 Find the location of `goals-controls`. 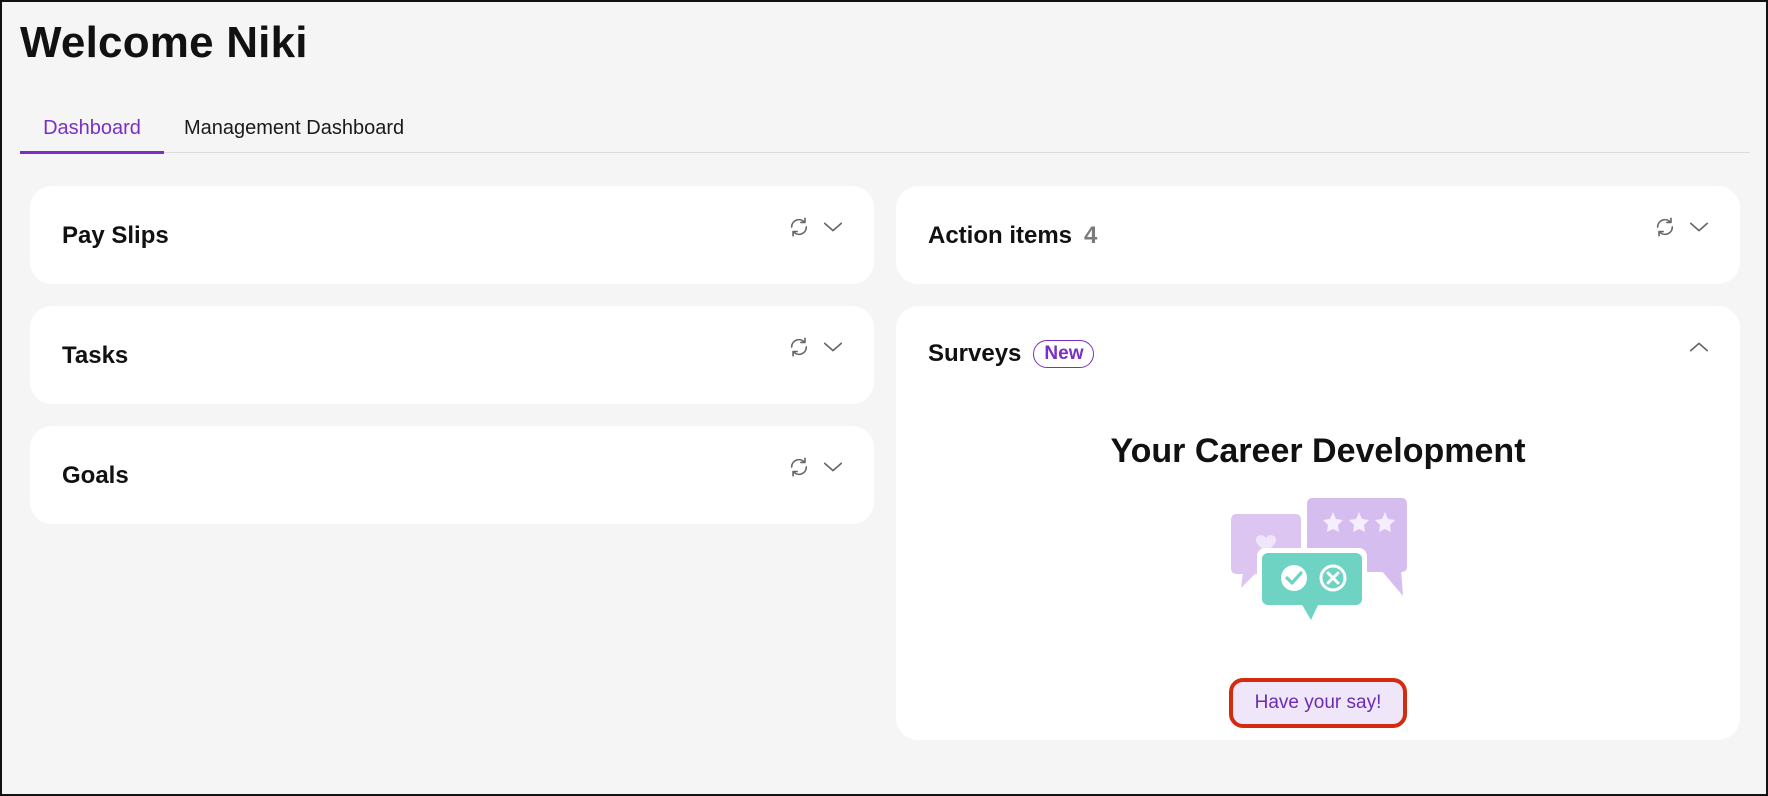

goals-controls is located at coordinates (816, 467).